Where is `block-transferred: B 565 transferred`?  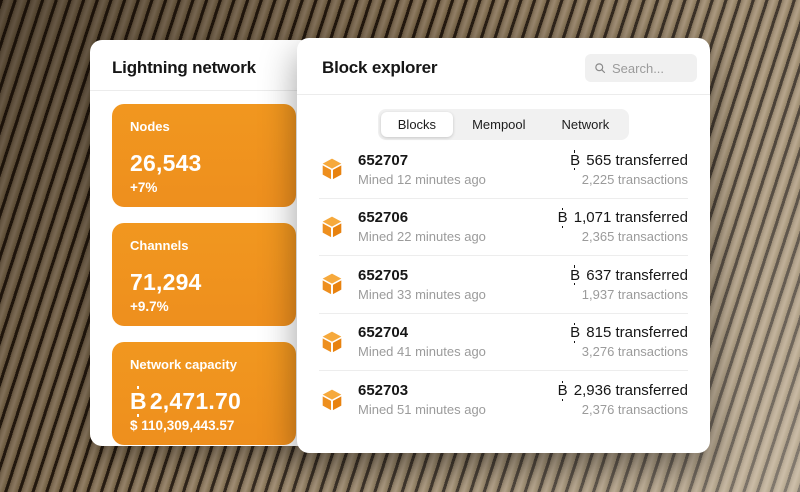 block-transferred: B 565 transferred is located at coordinates (629, 160).